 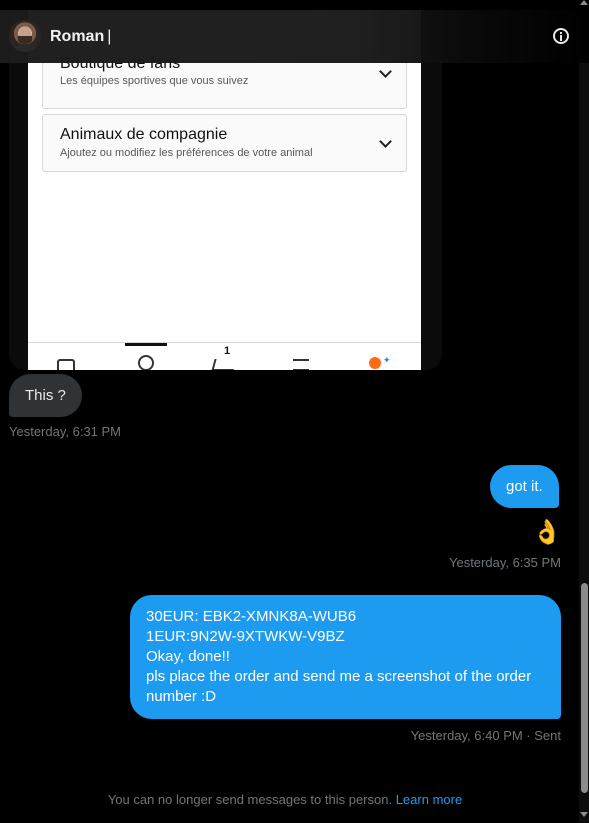 I want to click on outgoing-message: got it., so click(x=524, y=486).